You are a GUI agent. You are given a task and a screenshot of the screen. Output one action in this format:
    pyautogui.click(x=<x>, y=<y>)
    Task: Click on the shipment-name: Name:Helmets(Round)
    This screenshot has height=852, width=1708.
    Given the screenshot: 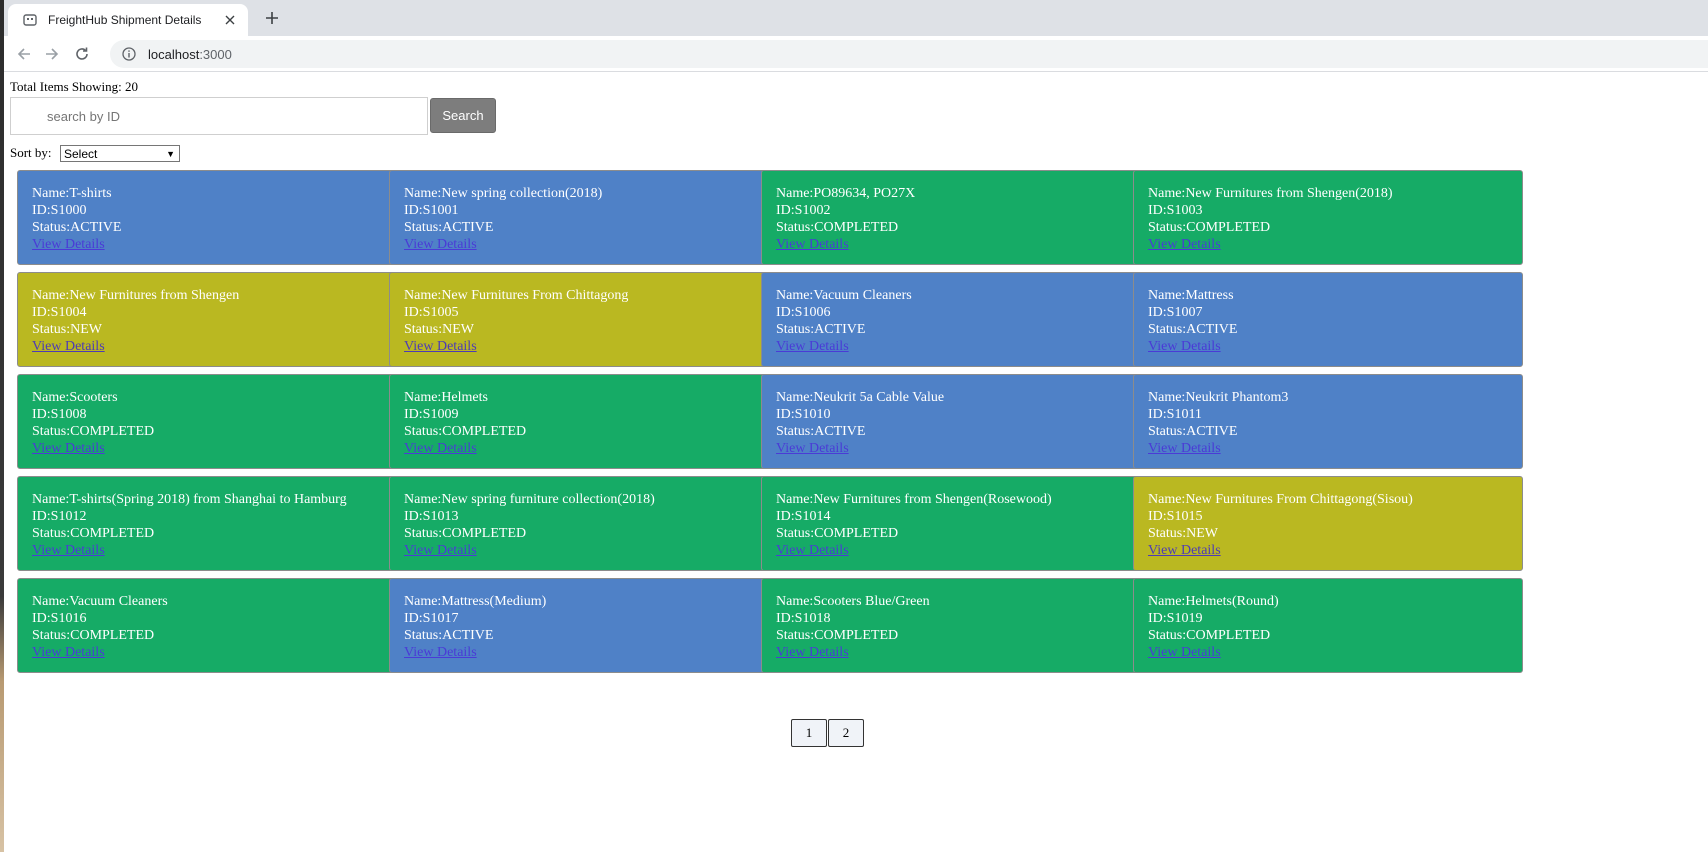 What is the action you would take?
    pyautogui.click(x=1213, y=601)
    